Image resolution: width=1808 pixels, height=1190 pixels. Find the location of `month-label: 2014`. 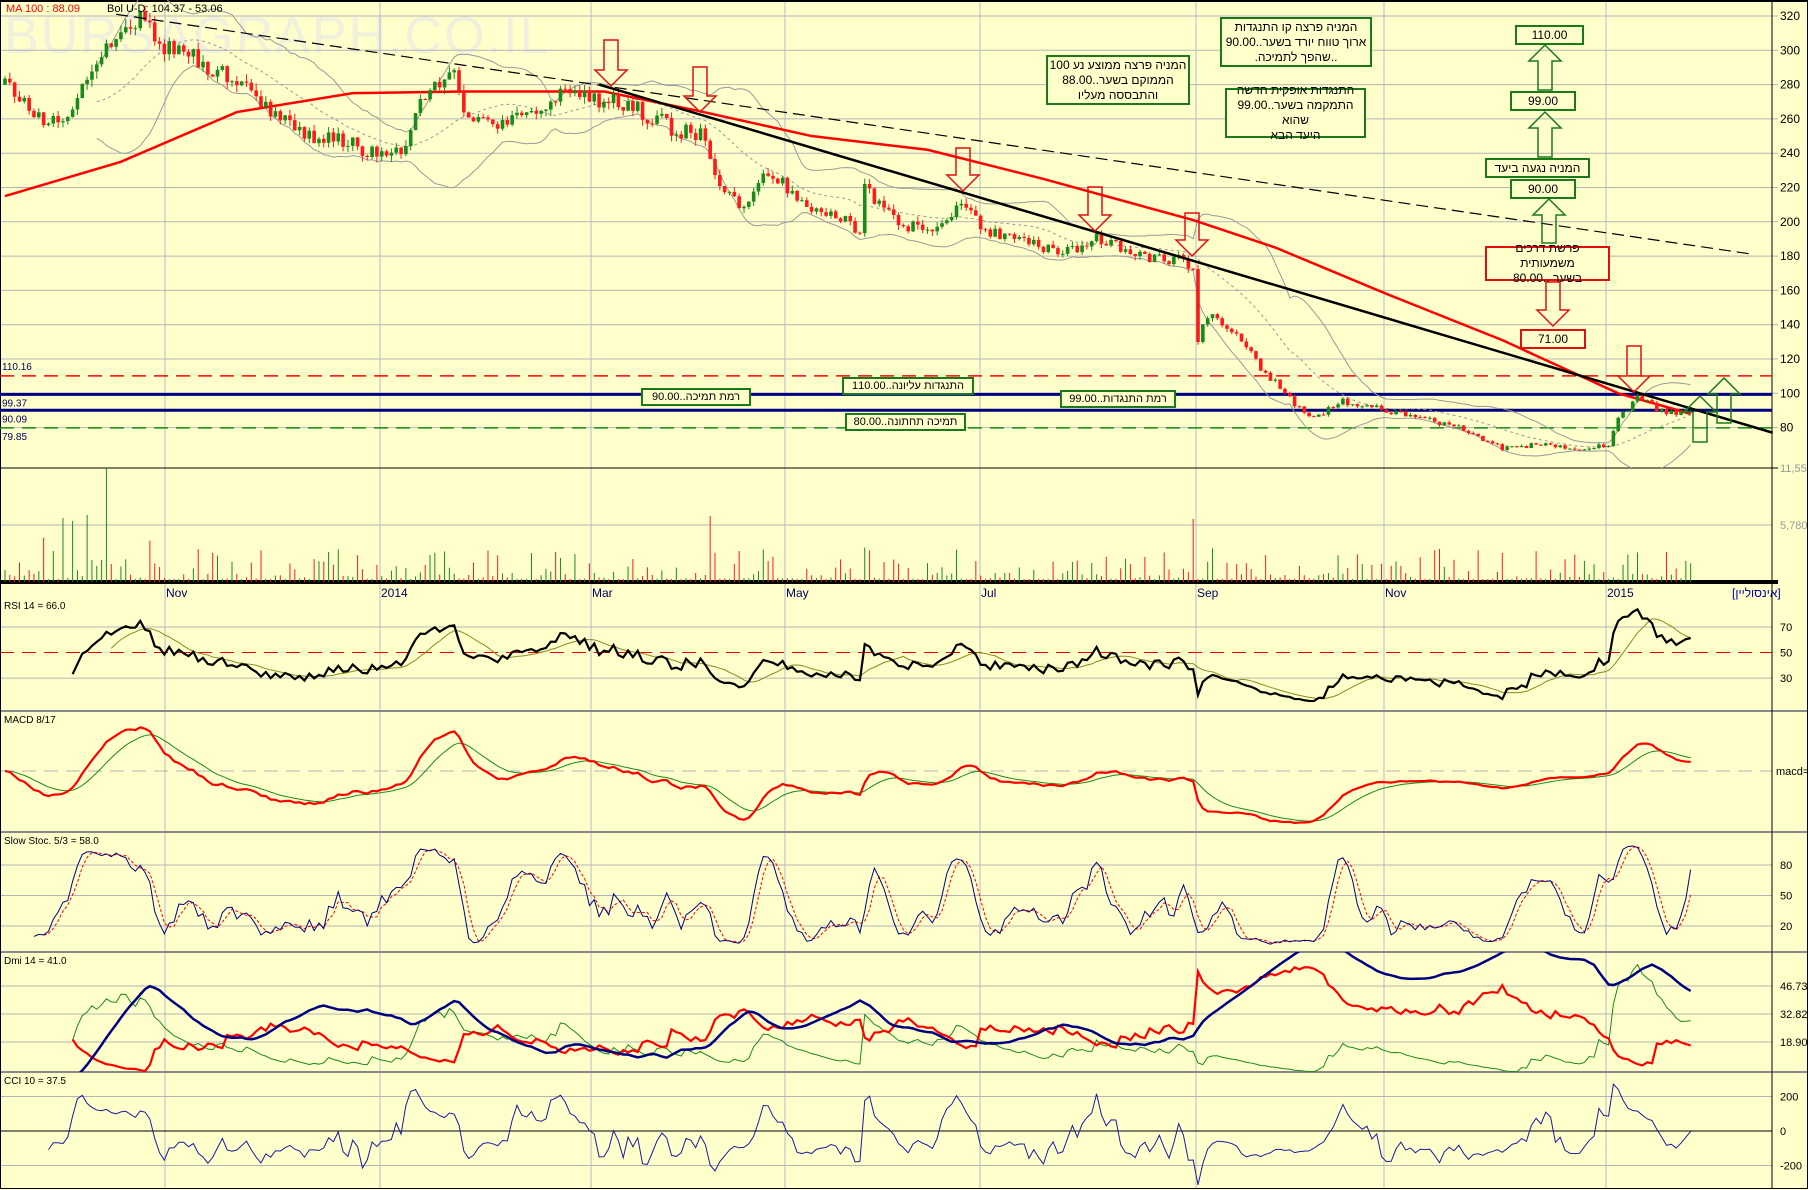

month-label: 2014 is located at coordinates (394, 593).